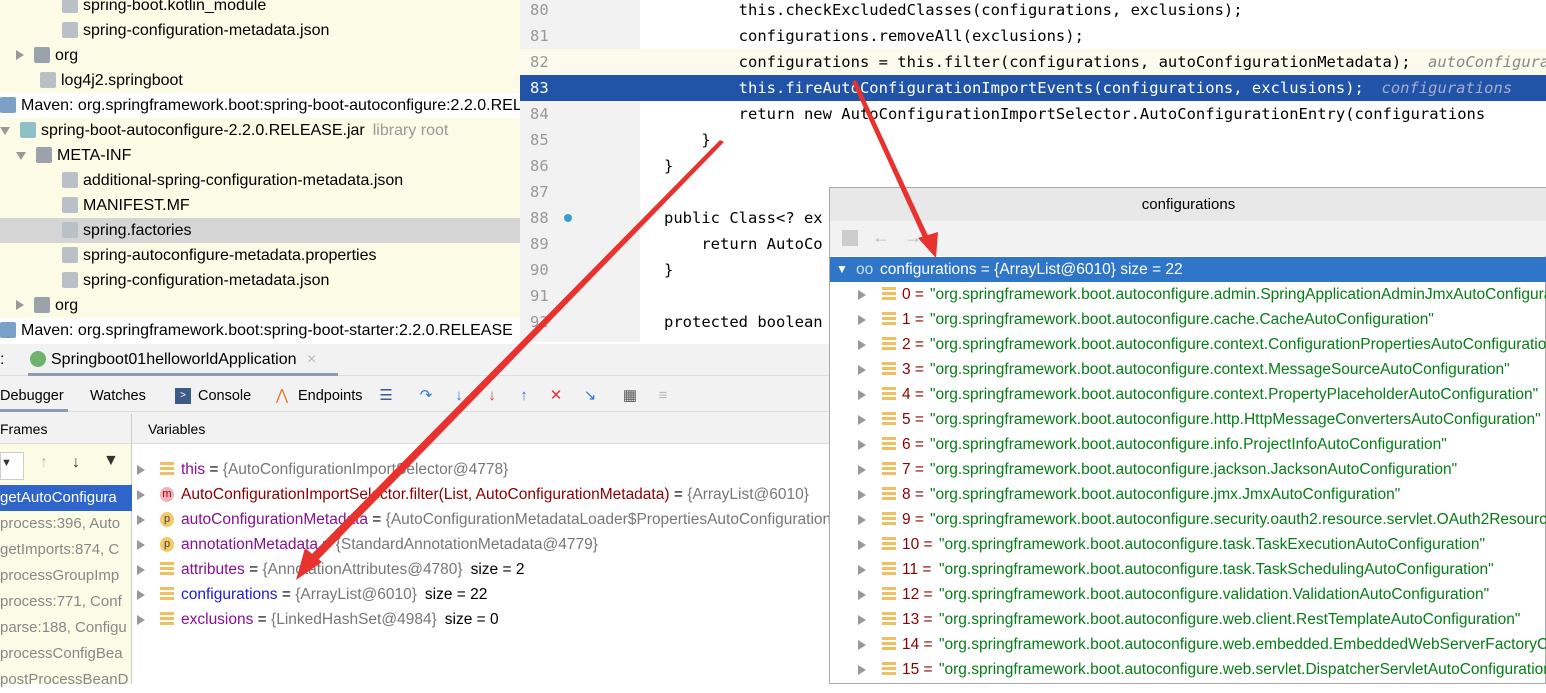 The width and height of the screenshot is (1546, 693). What do you see at coordinates (590, 396) in the screenshot?
I see `run-to-cursor-icon: ↘` at bounding box center [590, 396].